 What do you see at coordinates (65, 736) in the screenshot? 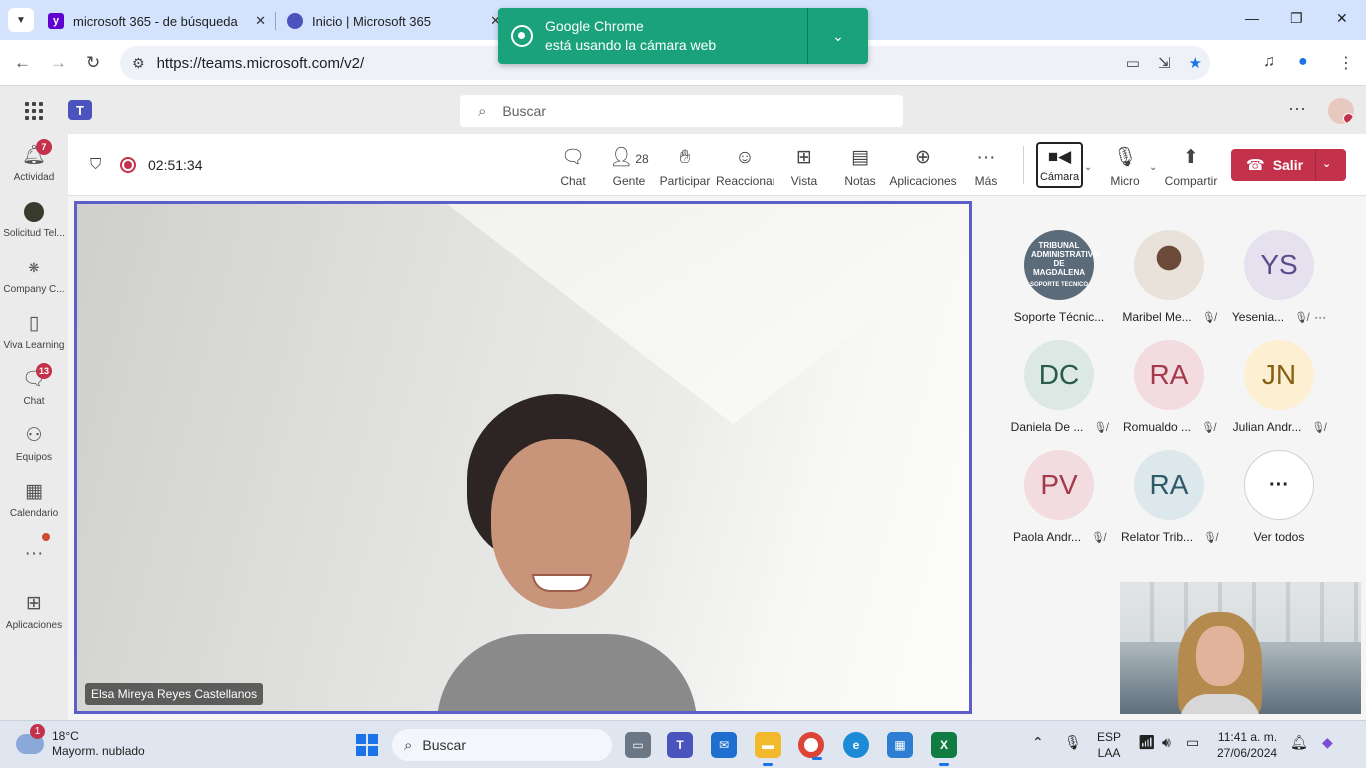
I see `weather-temp: 18°C` at bounding box center [65, 736].